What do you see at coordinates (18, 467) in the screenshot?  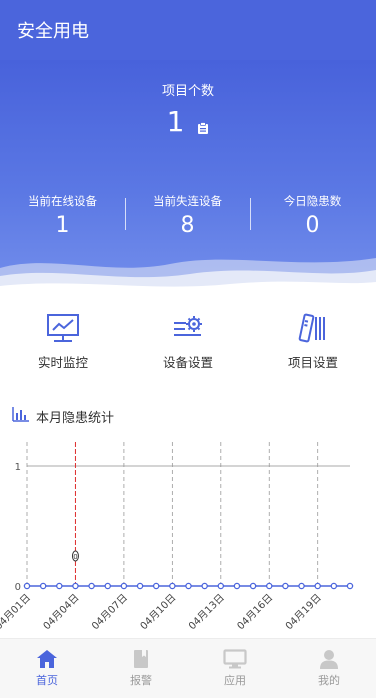 I see `y-tick-label: 1` at bounding box center [18, 467].